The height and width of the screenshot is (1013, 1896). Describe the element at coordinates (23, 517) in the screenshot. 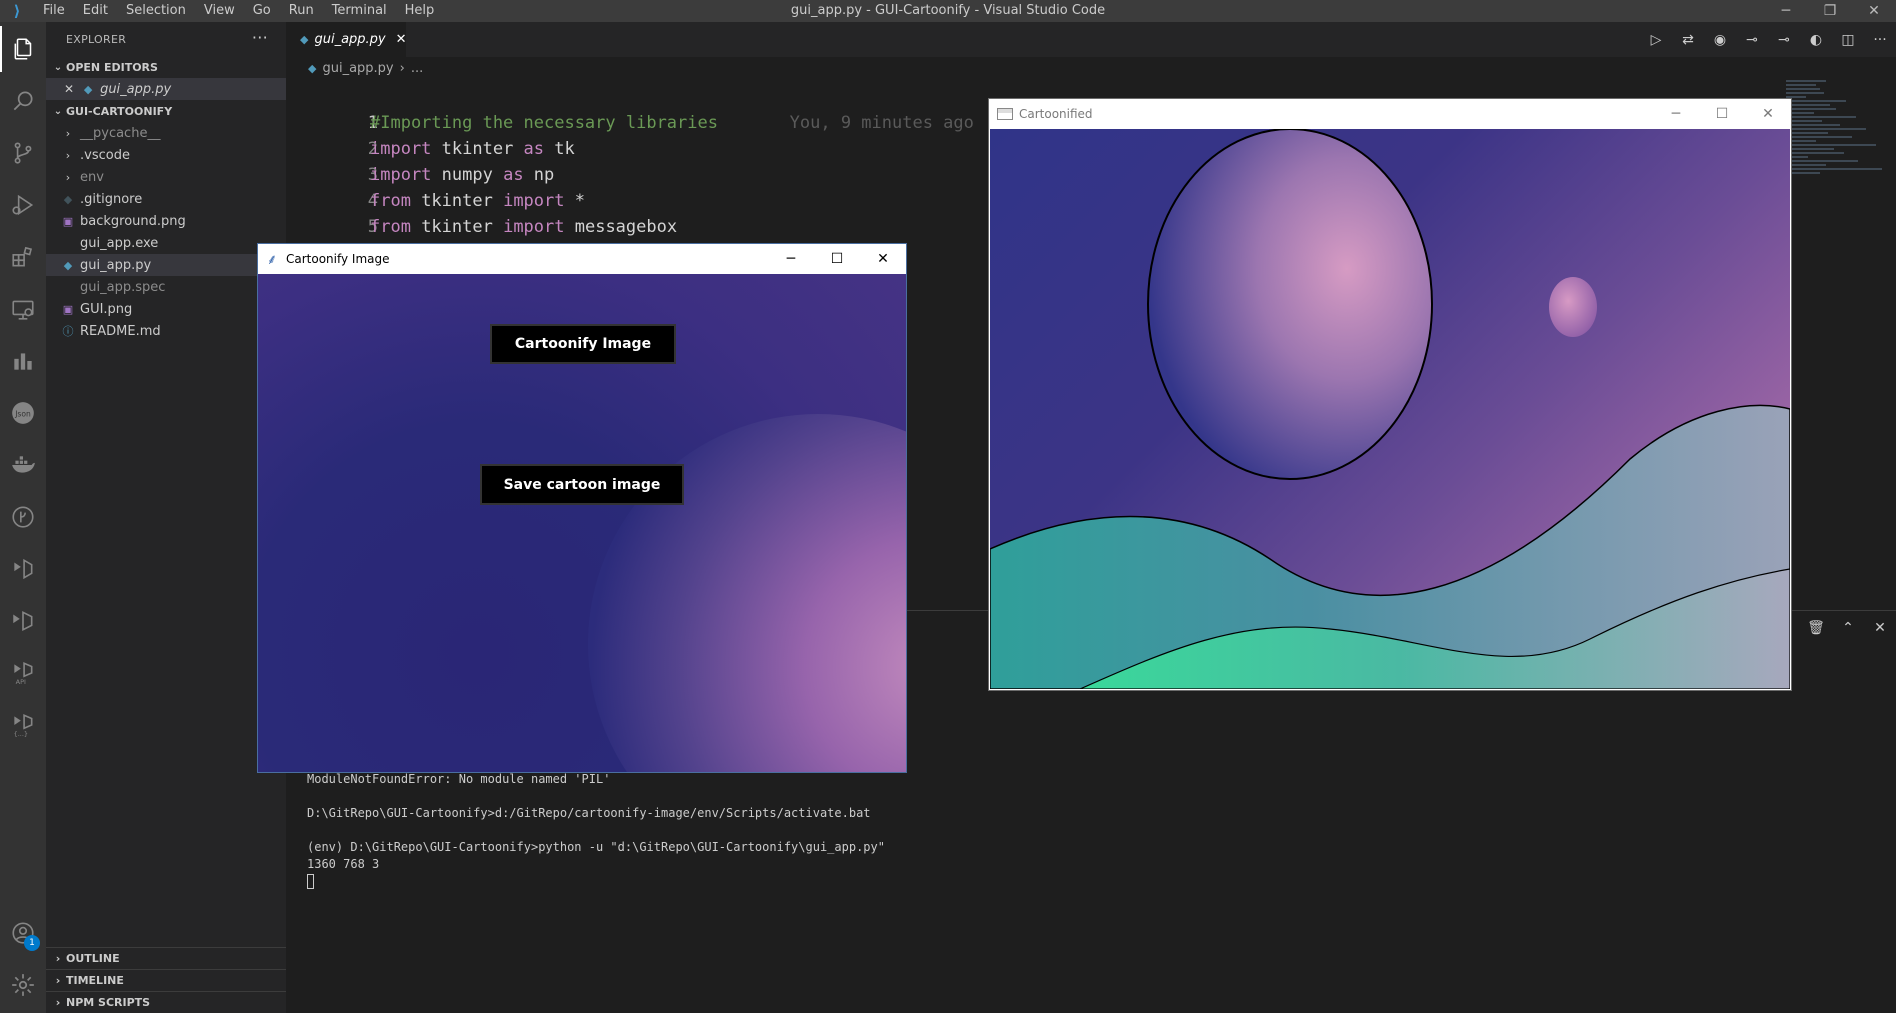

I see `git-graph-icon` at that location.